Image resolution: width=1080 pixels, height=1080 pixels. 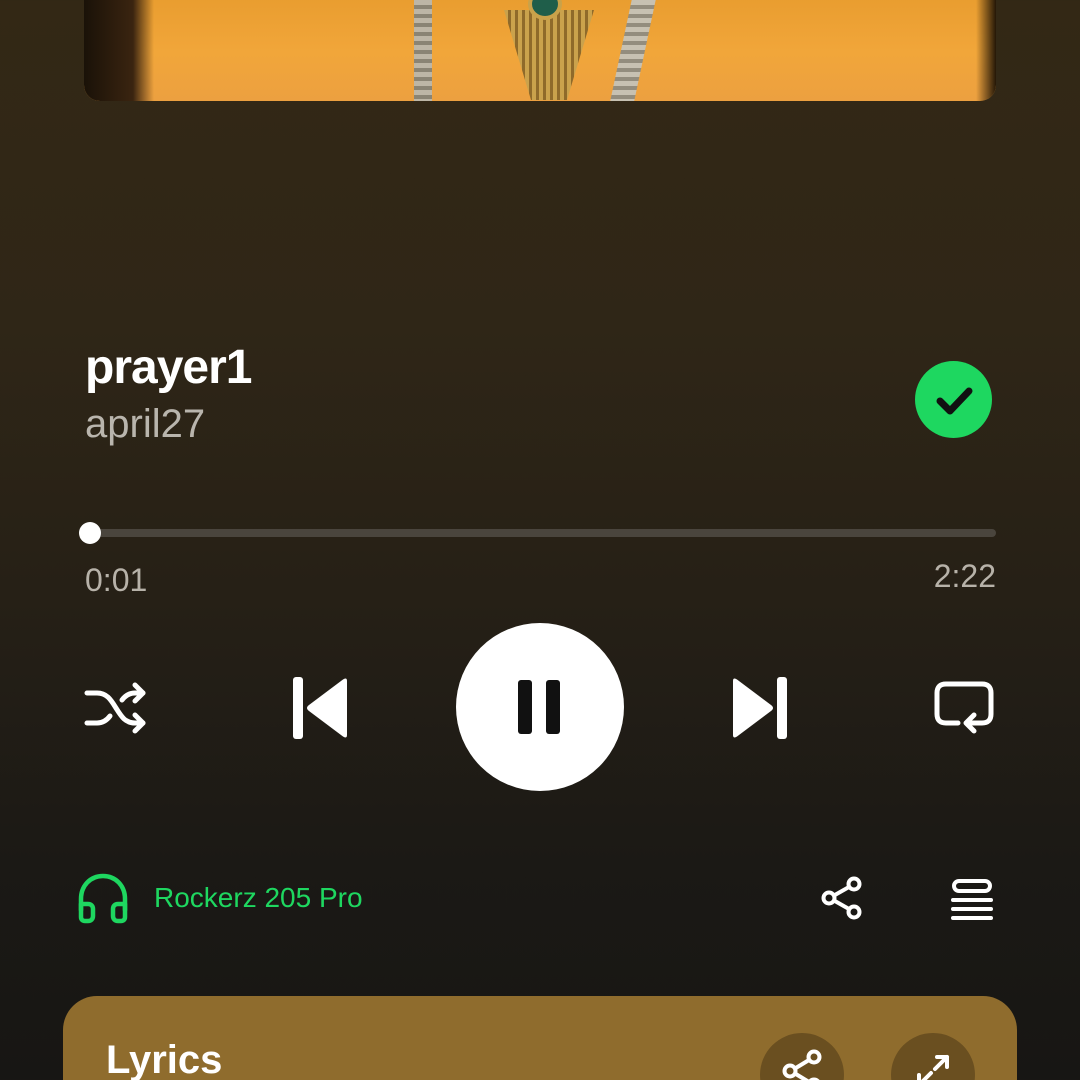 I want to click on shuffle-icon, so click(x=115, y=708).